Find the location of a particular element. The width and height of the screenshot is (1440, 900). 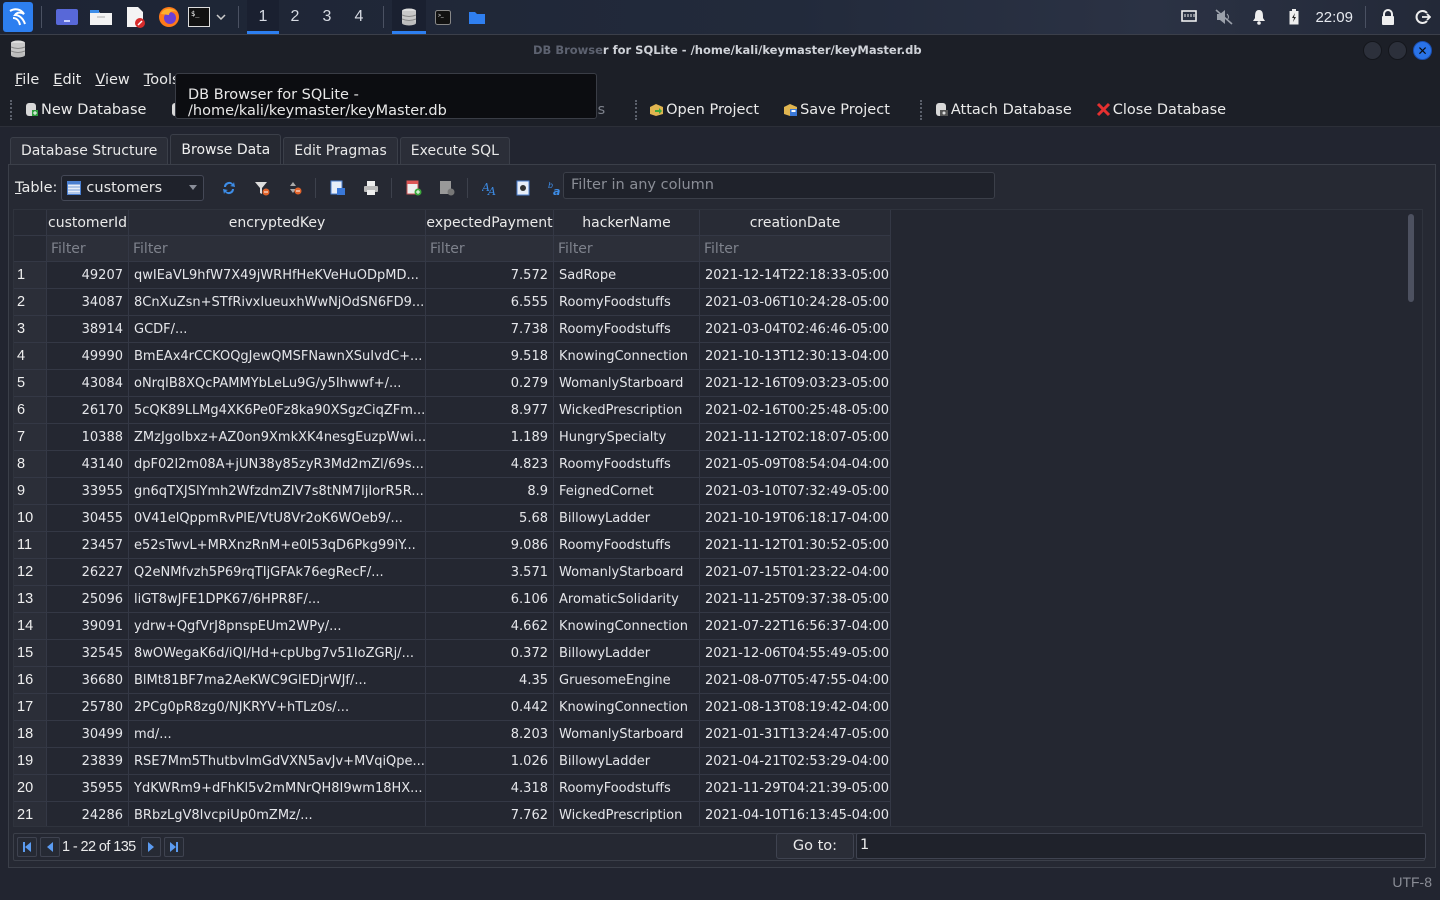

cell-expected-payment: 0.372 is located at coordinates (490, 653).